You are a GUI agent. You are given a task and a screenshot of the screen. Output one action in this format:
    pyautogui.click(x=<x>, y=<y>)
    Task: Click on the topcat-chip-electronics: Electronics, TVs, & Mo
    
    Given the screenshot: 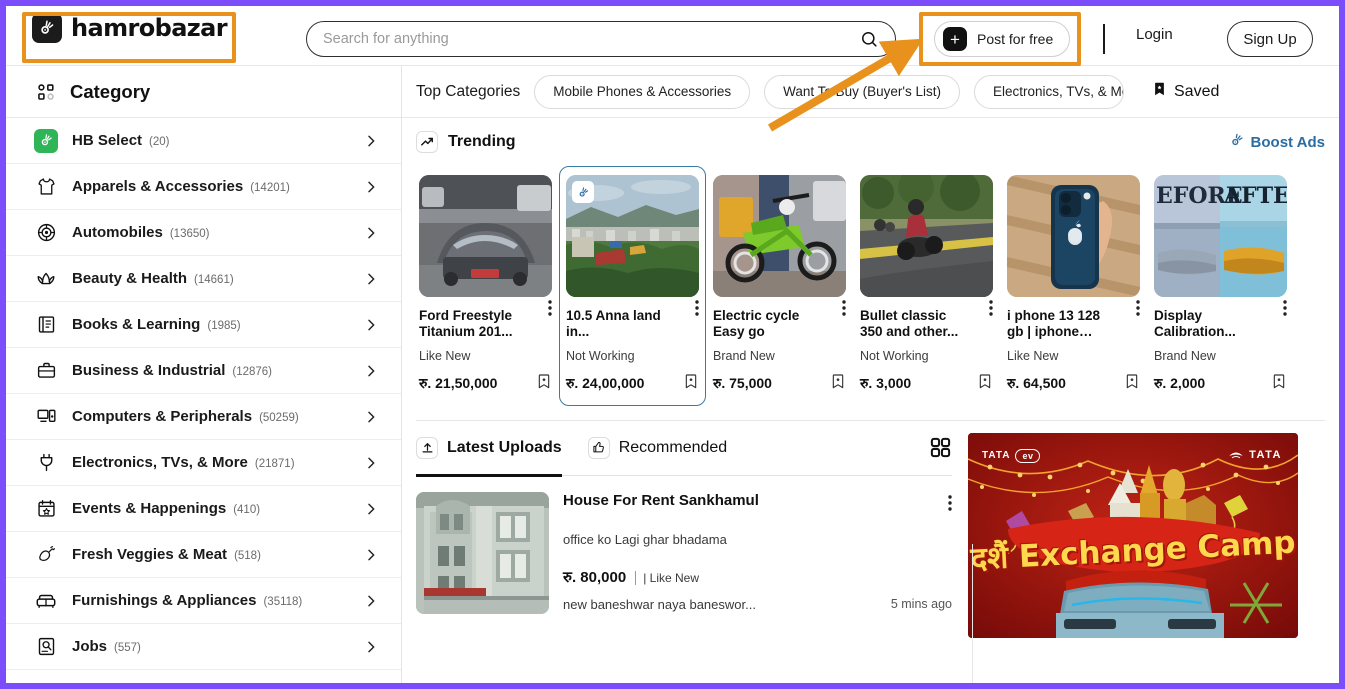 What is the action you would take?
    pyautogui.click(x=1049, y=91)
    